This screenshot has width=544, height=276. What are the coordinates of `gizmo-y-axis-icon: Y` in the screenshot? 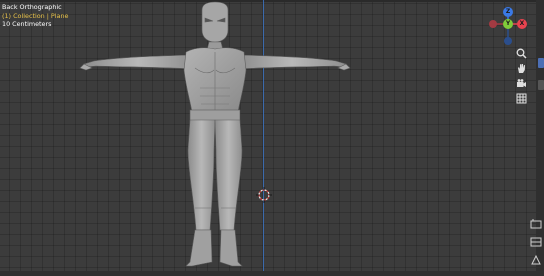 It's located at (508, 24).